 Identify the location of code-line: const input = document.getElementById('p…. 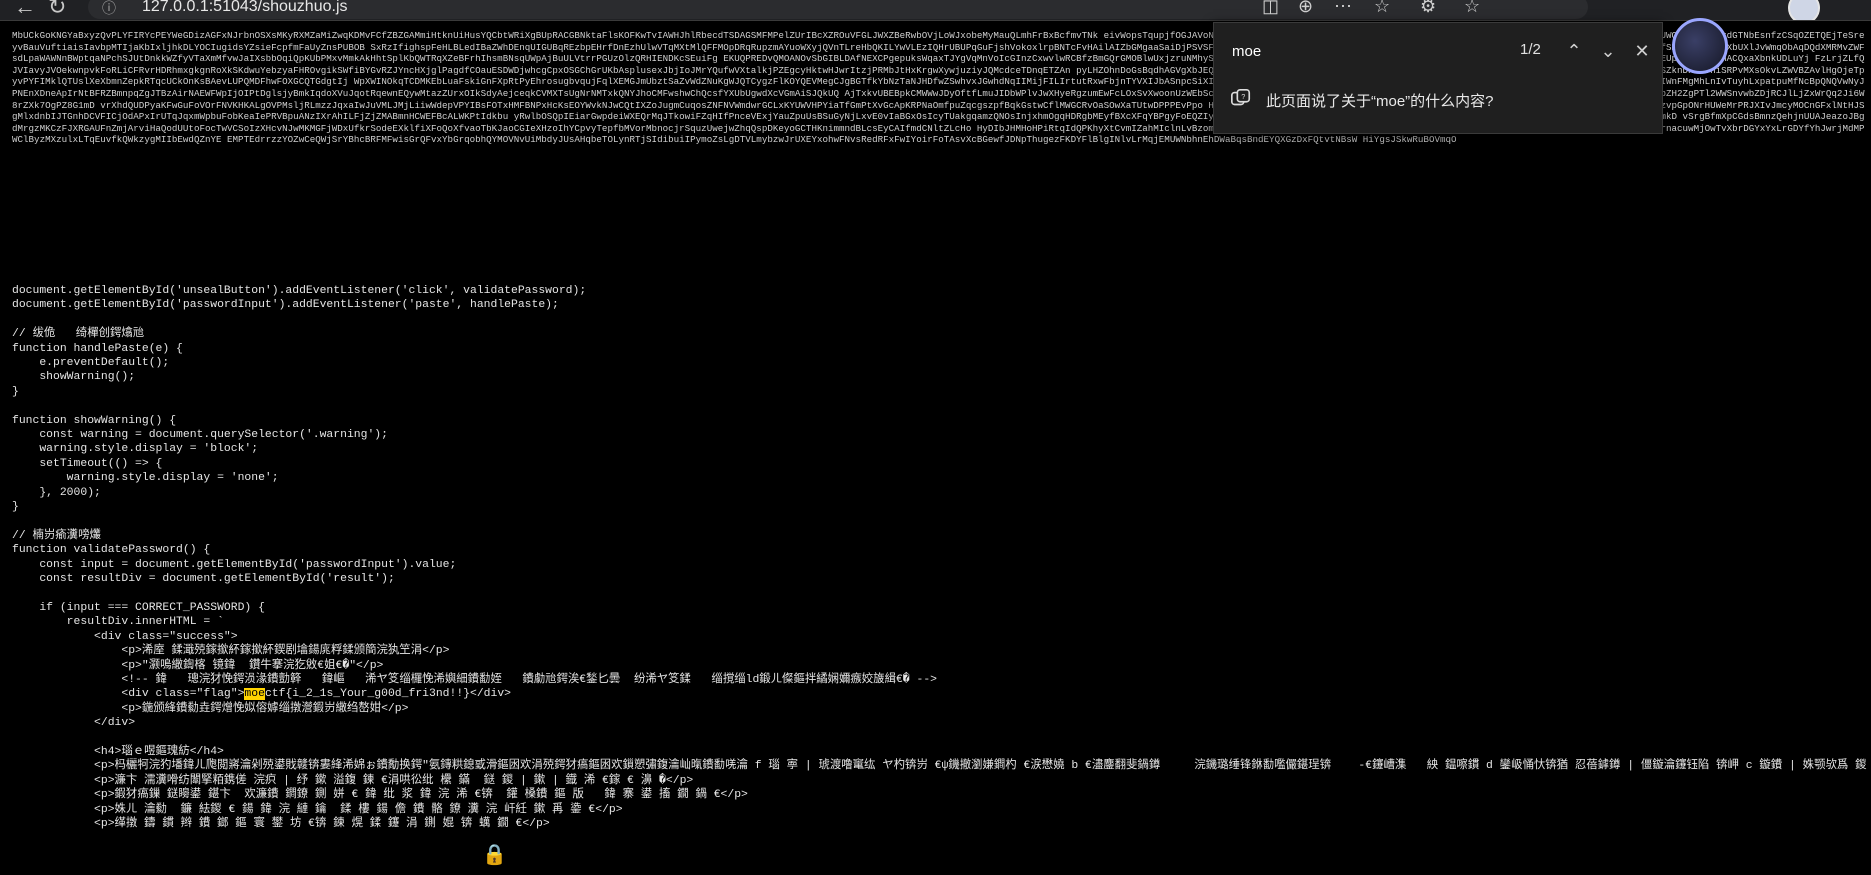
(234, 564).